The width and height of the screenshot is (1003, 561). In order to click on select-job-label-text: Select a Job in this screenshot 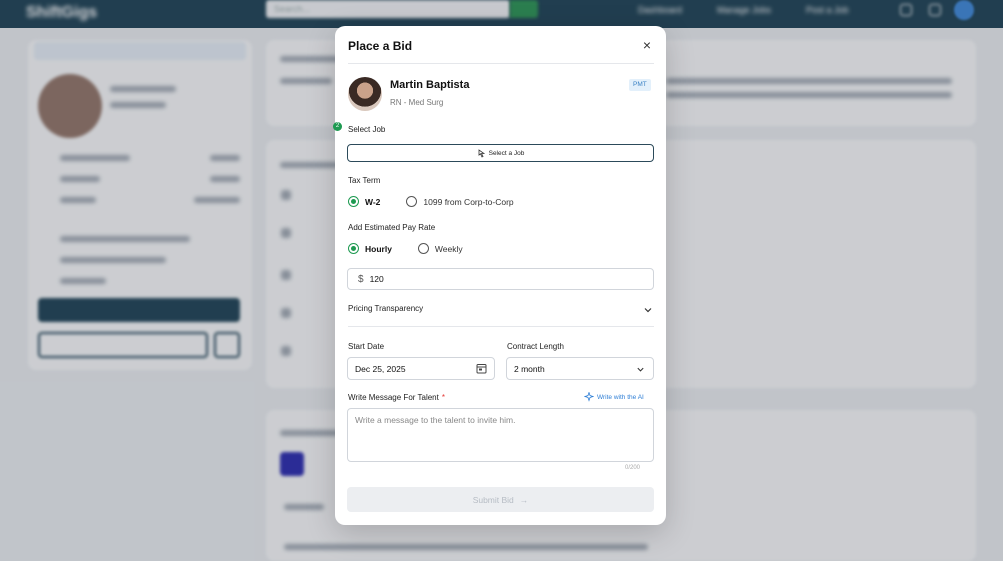, I will do `click(506, 153)`.